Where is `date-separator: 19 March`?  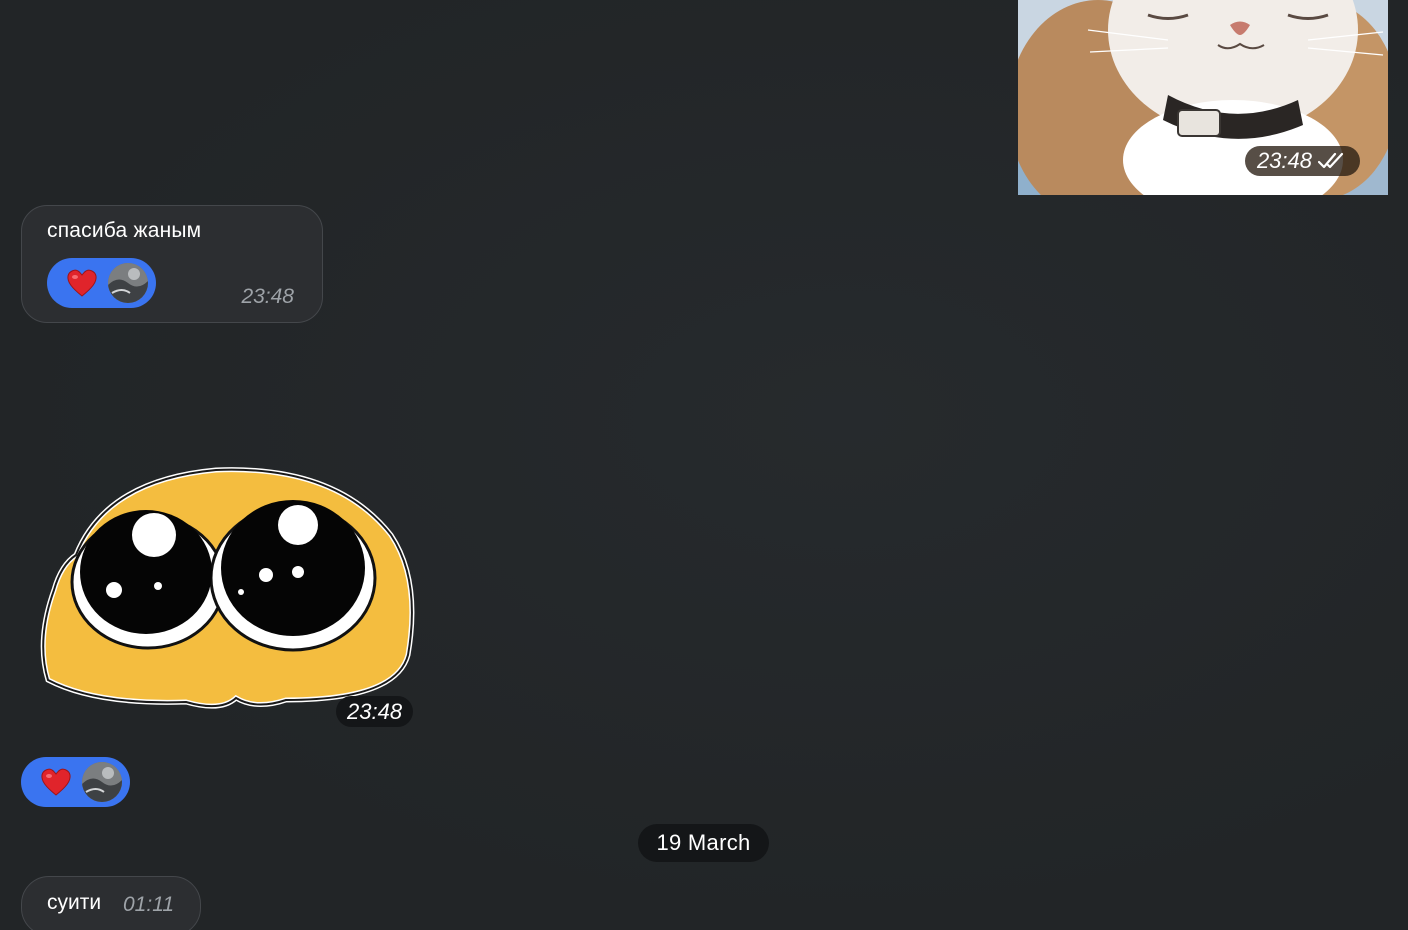 date-separator: 19 March is located at coordinates (703, 843).